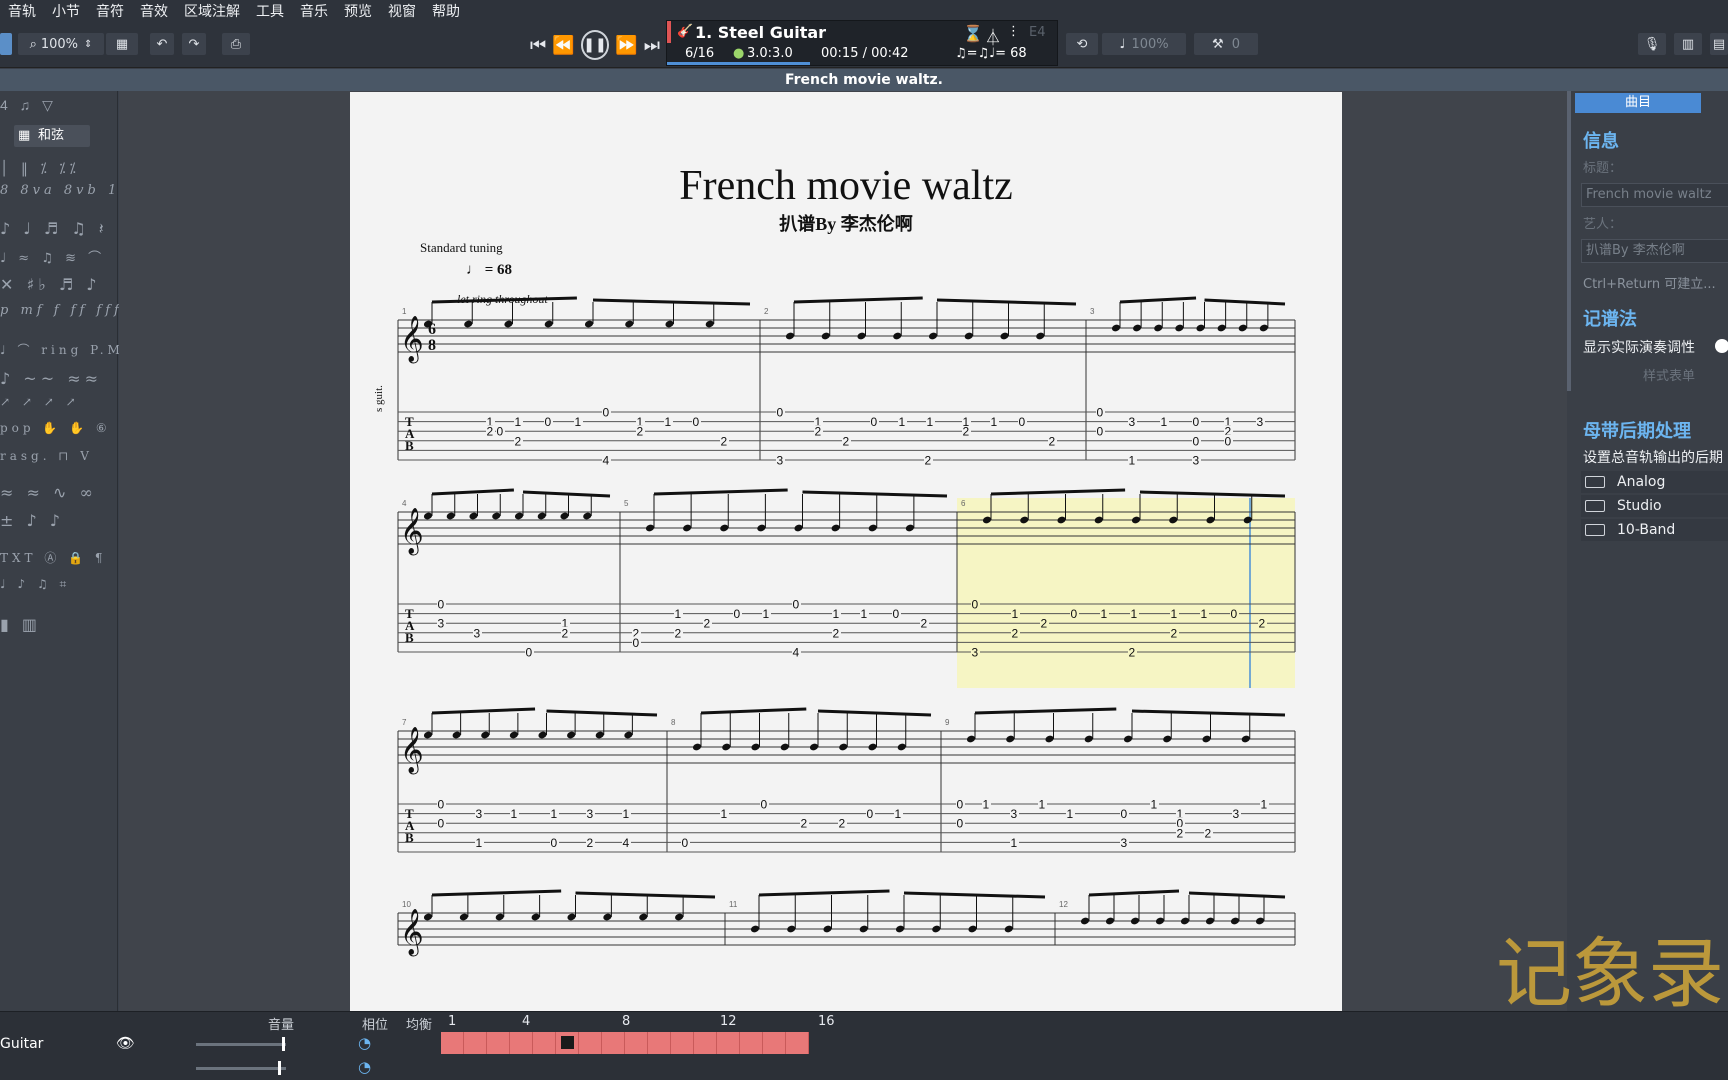 This screenshot has height=1080, width=1728. Describe the element at coordinates (993, 36) in the screenshot. I see `metronome-icon: ⏃` at that location.